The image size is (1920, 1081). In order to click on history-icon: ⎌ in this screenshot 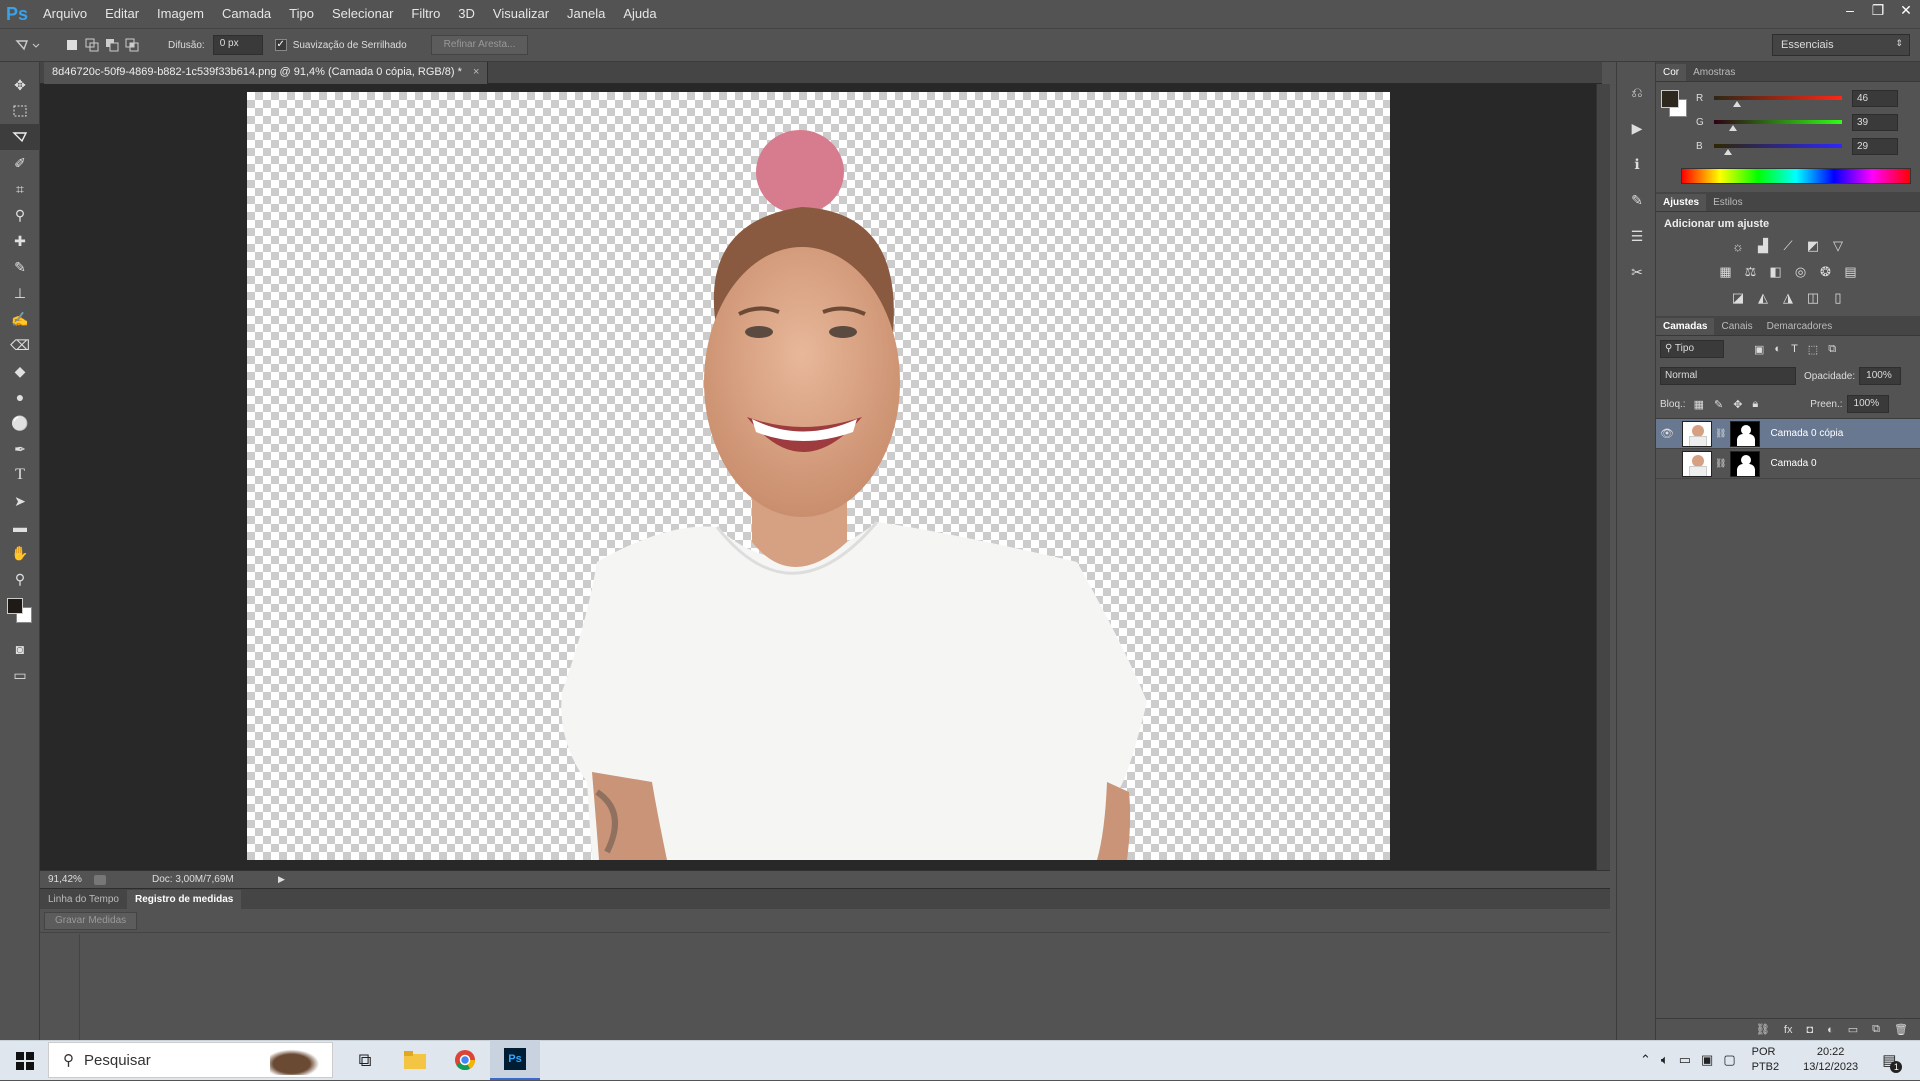, I will do `click(1637, 92)`.